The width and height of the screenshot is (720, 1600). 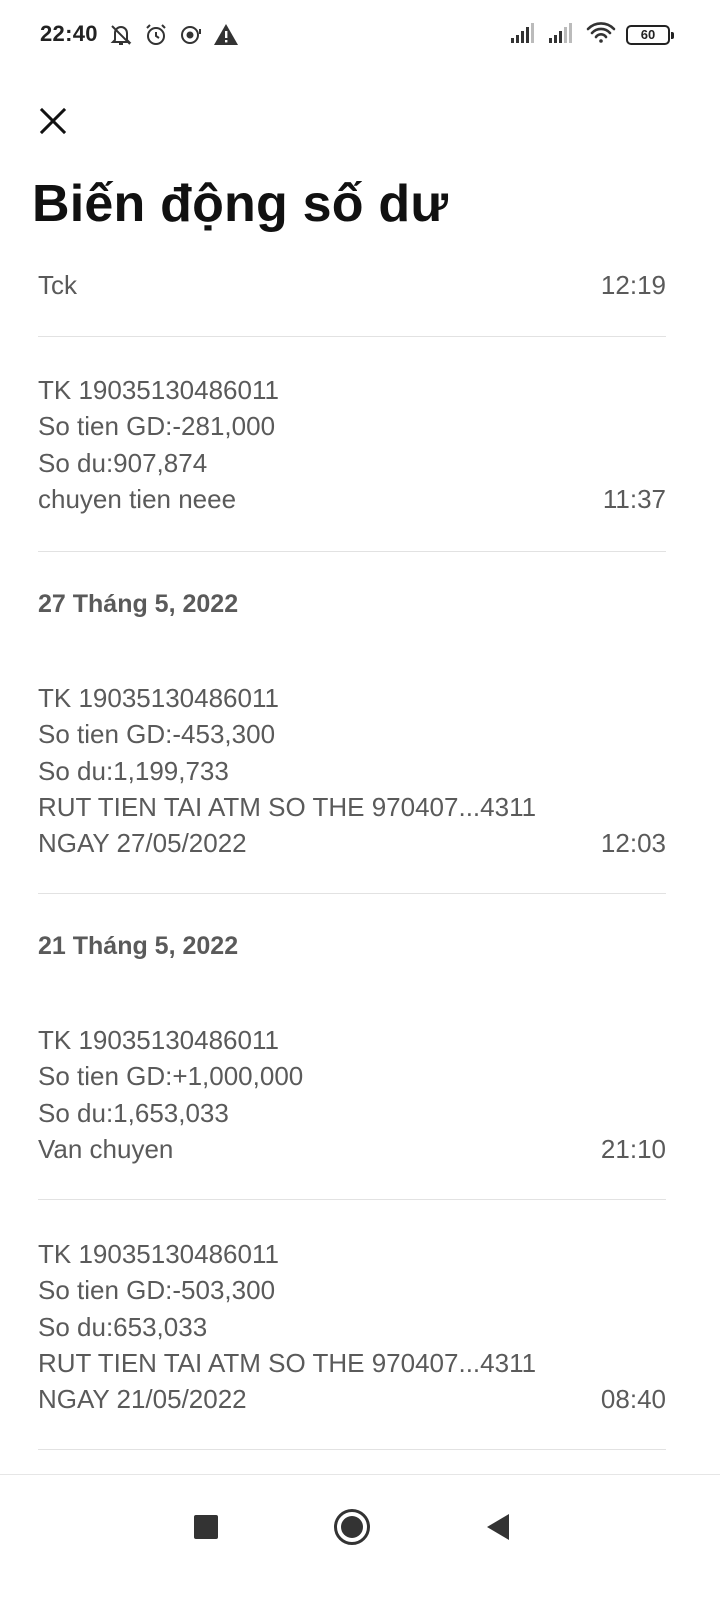 What do you see at coordinates (106, 1148) in the screenshot?
I see `message-line: Van chuyen` at bounding box center [106, 1148].